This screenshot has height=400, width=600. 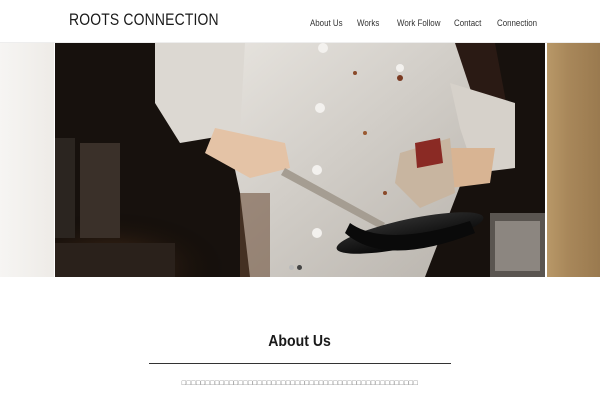 What do you see at coordinates (573, 160) in the screenshot?
I see `next-slide-peek` at bounding box center [573, 160].